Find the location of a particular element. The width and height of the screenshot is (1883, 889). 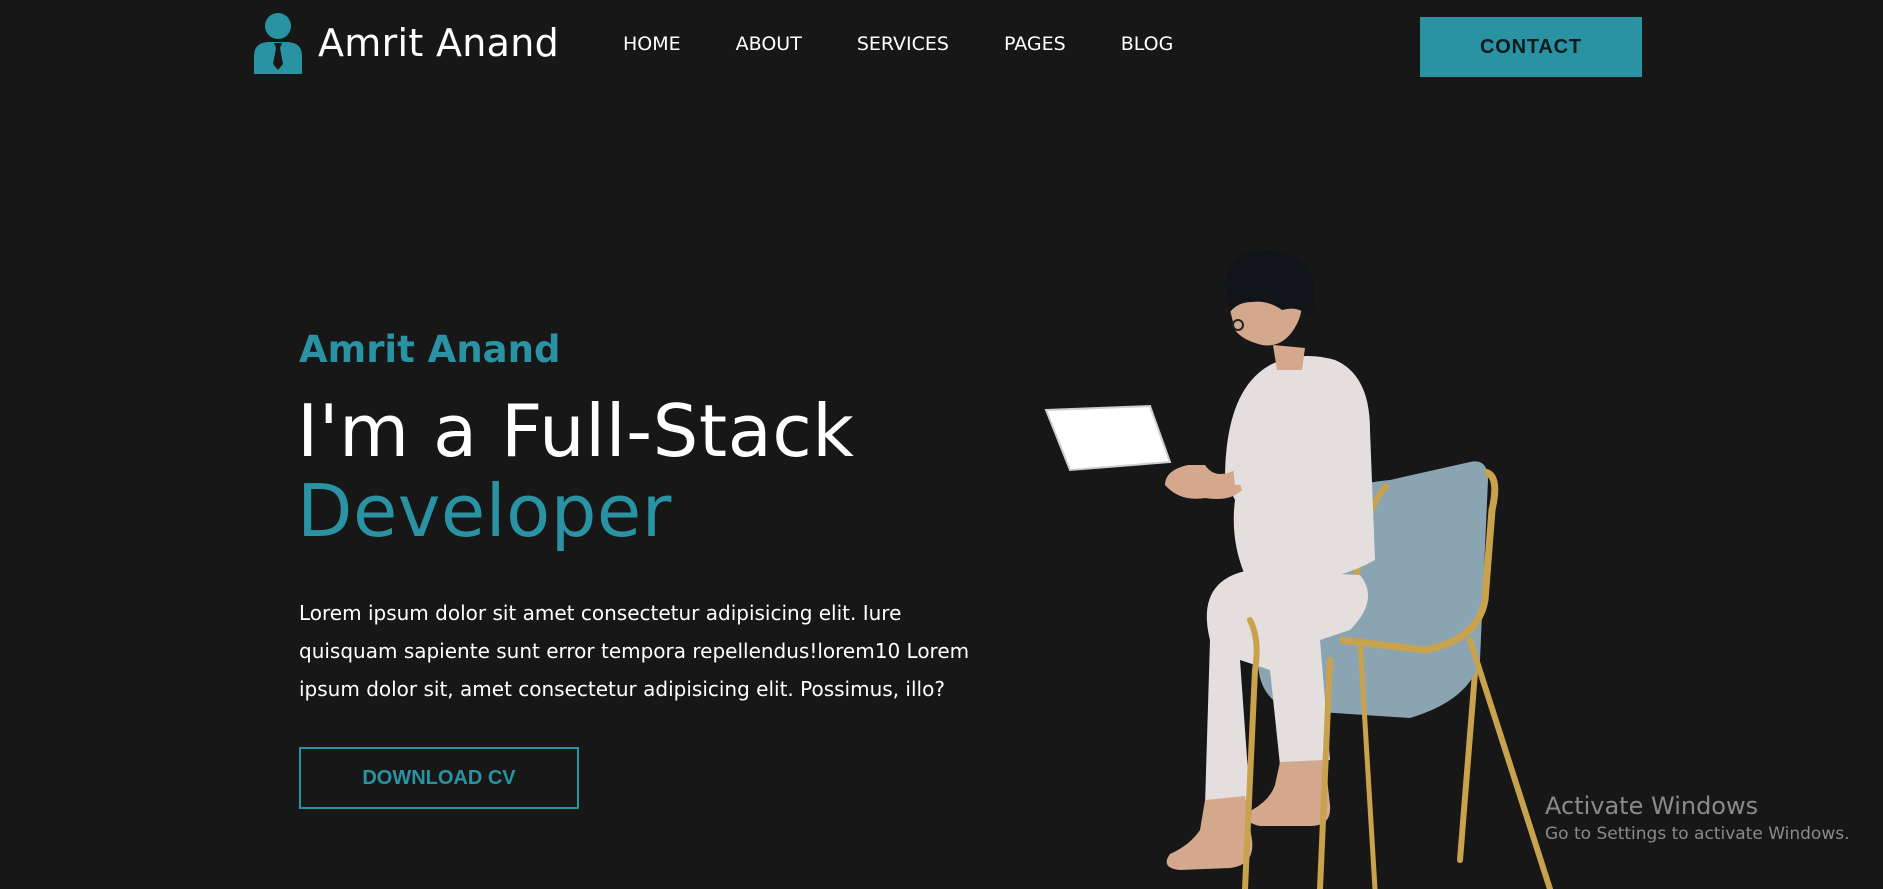

brand-logo: Amrit Anand is located at coordinates (405, 43).